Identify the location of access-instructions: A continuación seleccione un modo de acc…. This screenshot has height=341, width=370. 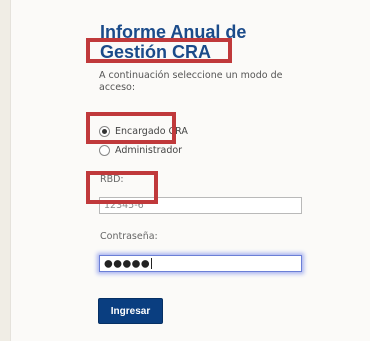
(191, 81).